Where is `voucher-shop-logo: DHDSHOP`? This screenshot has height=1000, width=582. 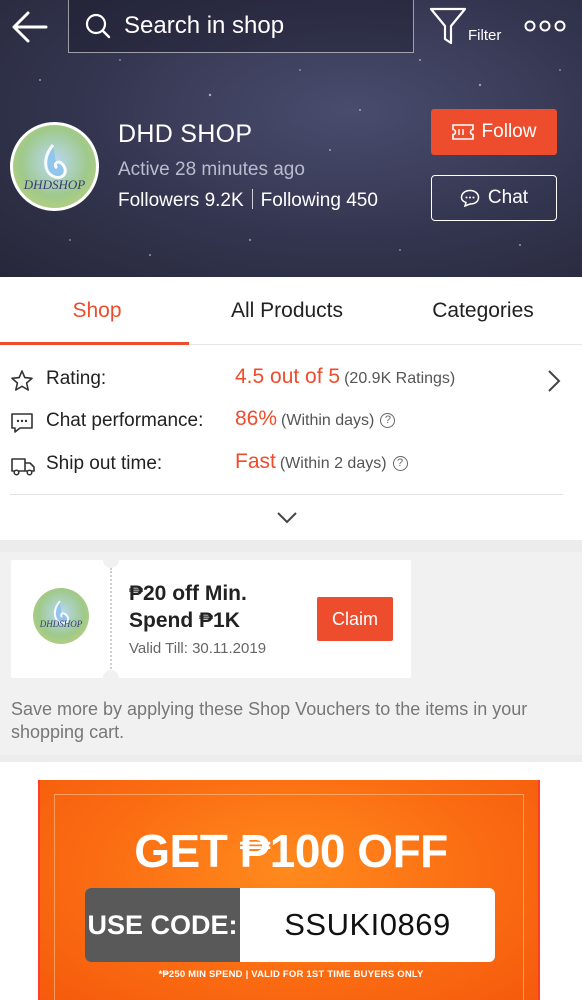
voucher-shop-logo: DHDSHOP is located at coordinates (61, 616).